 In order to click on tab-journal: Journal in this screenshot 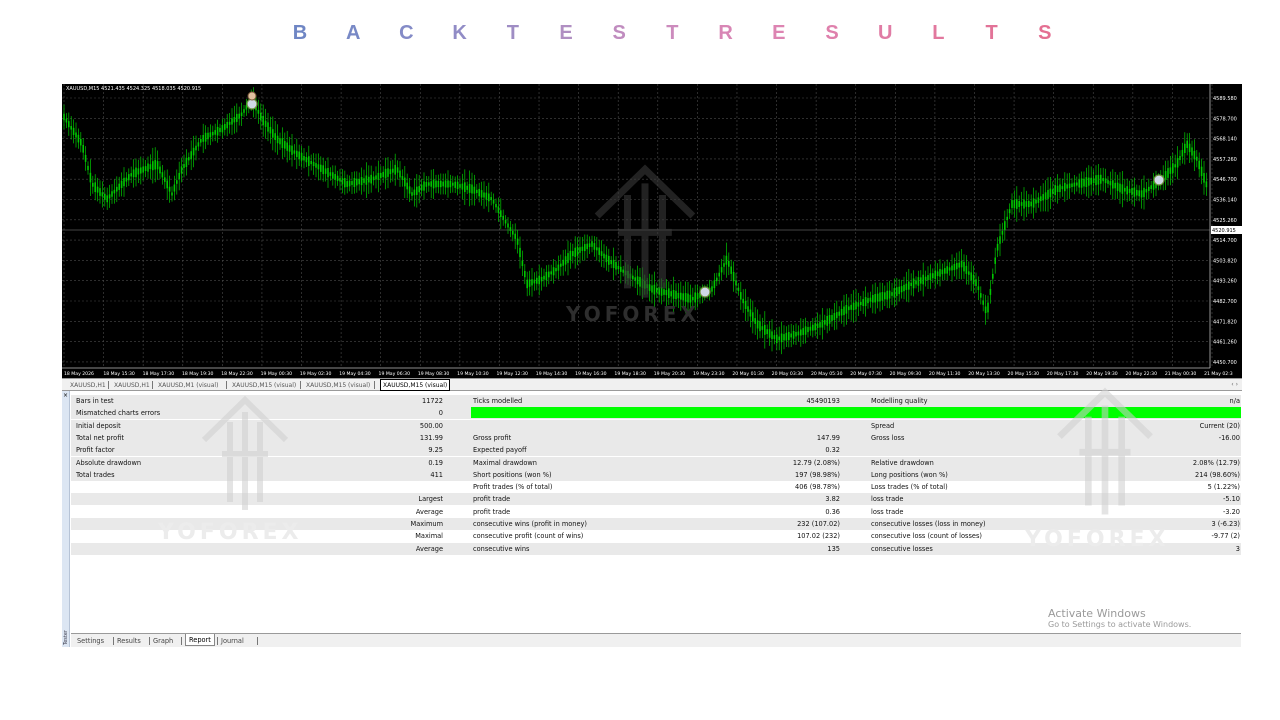, I will do `click(232, 641)`.